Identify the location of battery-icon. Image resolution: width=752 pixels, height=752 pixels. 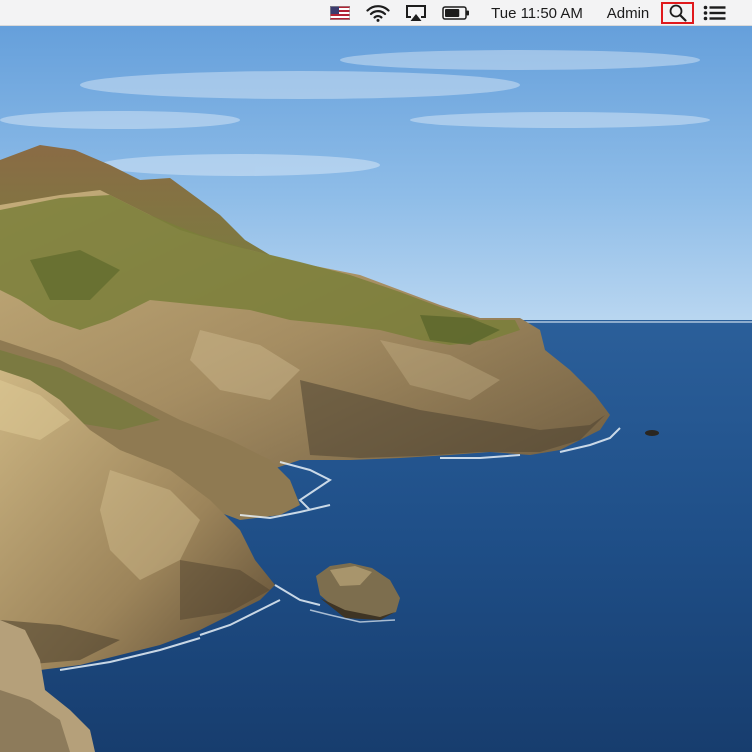
(455, 13).